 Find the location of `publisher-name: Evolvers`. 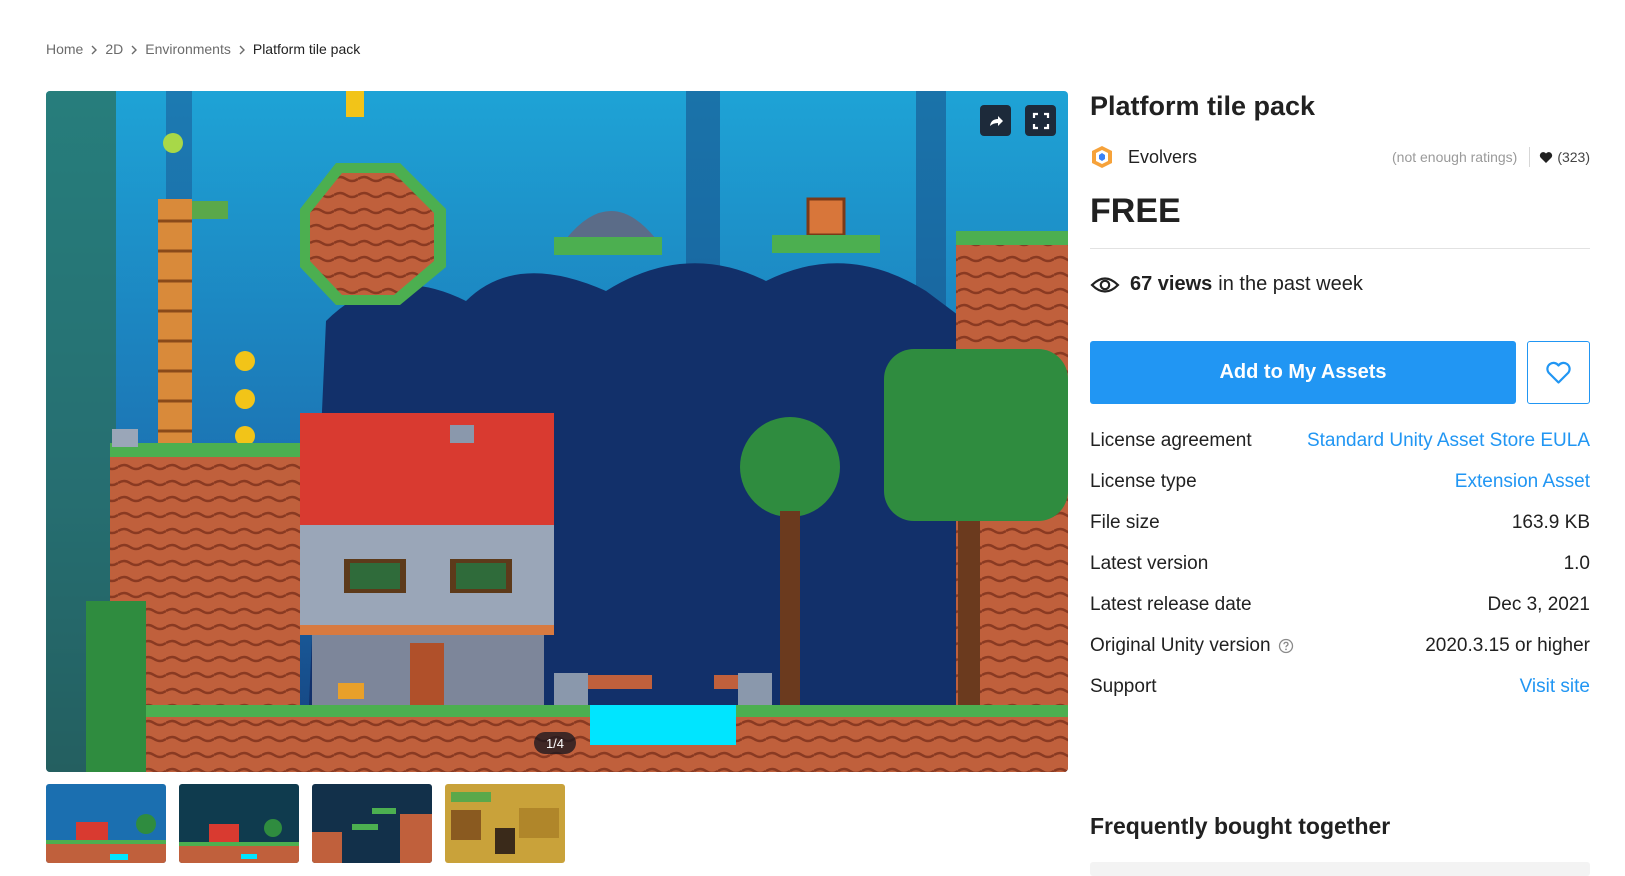

publisher-name: Evolvers is located at coordinates (1162, 157).